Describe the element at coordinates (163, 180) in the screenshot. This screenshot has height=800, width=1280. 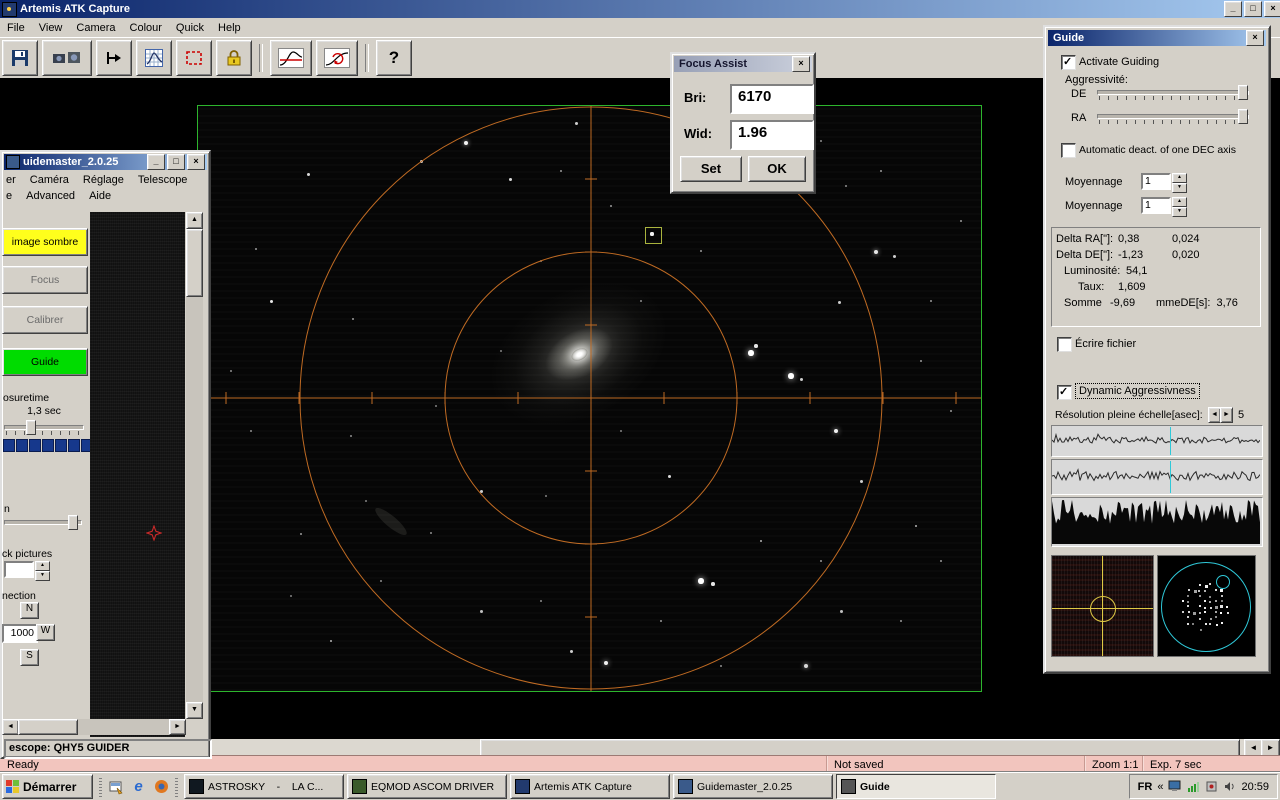
I see `gm-menu-telescope: Telescope` at that location.